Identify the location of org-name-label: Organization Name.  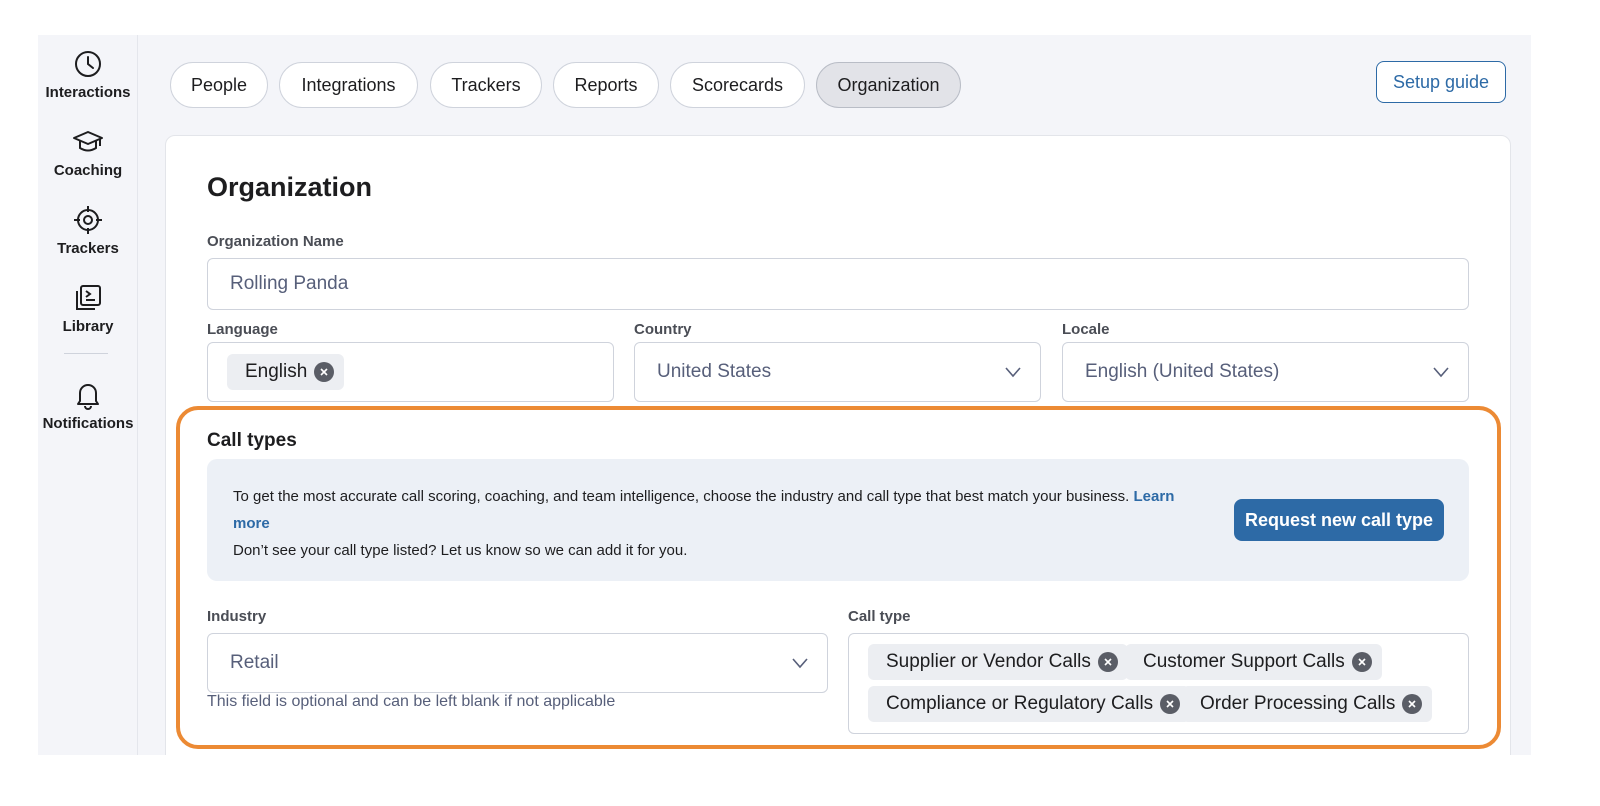
(275, 241).